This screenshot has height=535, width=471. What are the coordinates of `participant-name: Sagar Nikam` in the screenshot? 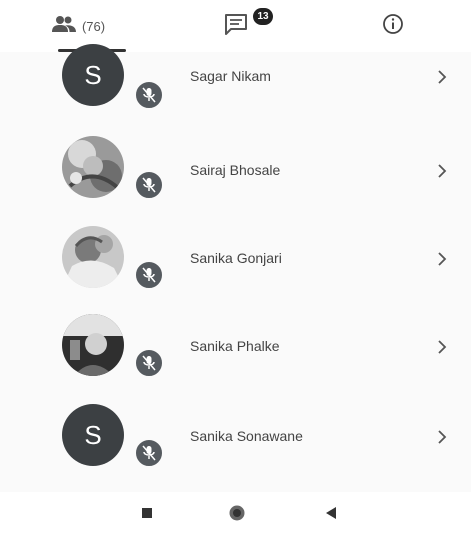 It's located at (230, 76).